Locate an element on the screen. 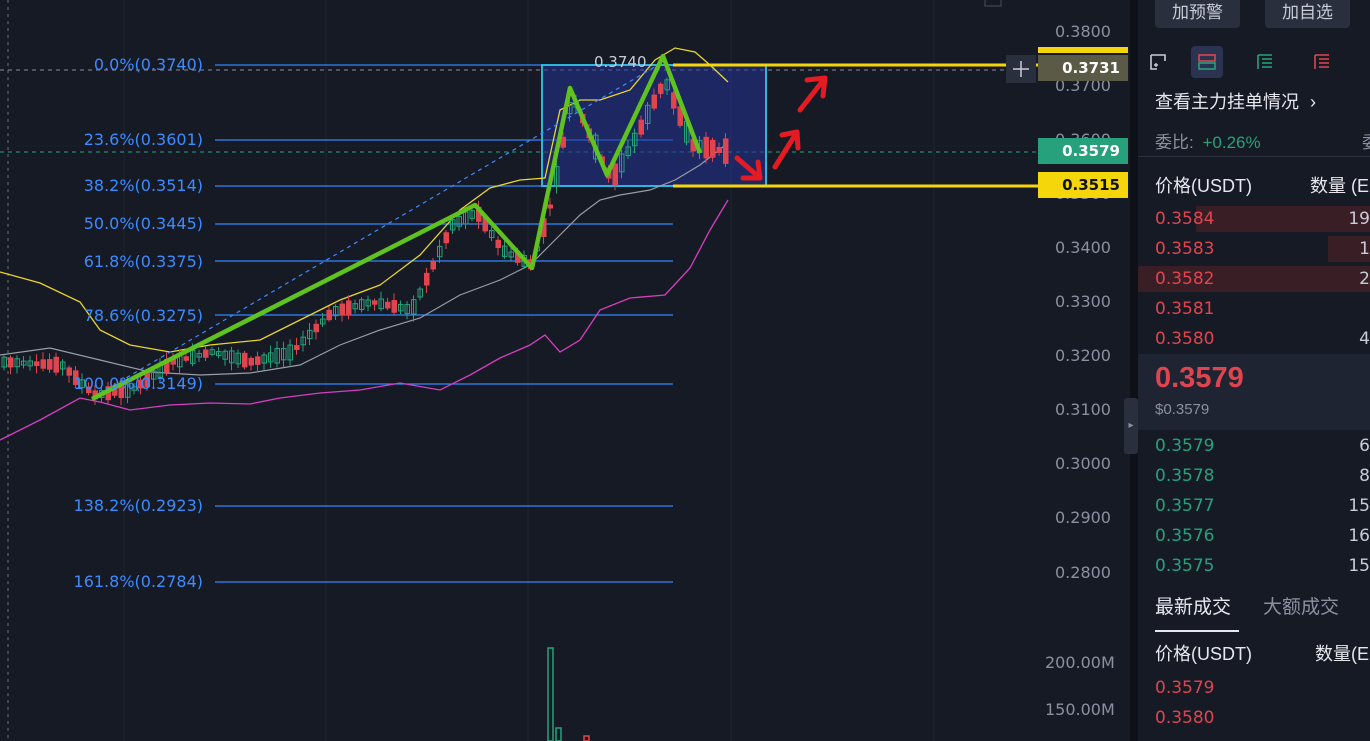 Image resolution: width=1370 pixels, height=741 pixels. crosshair-price-tag: 0.3731 is located at coordinates (1083, 68).